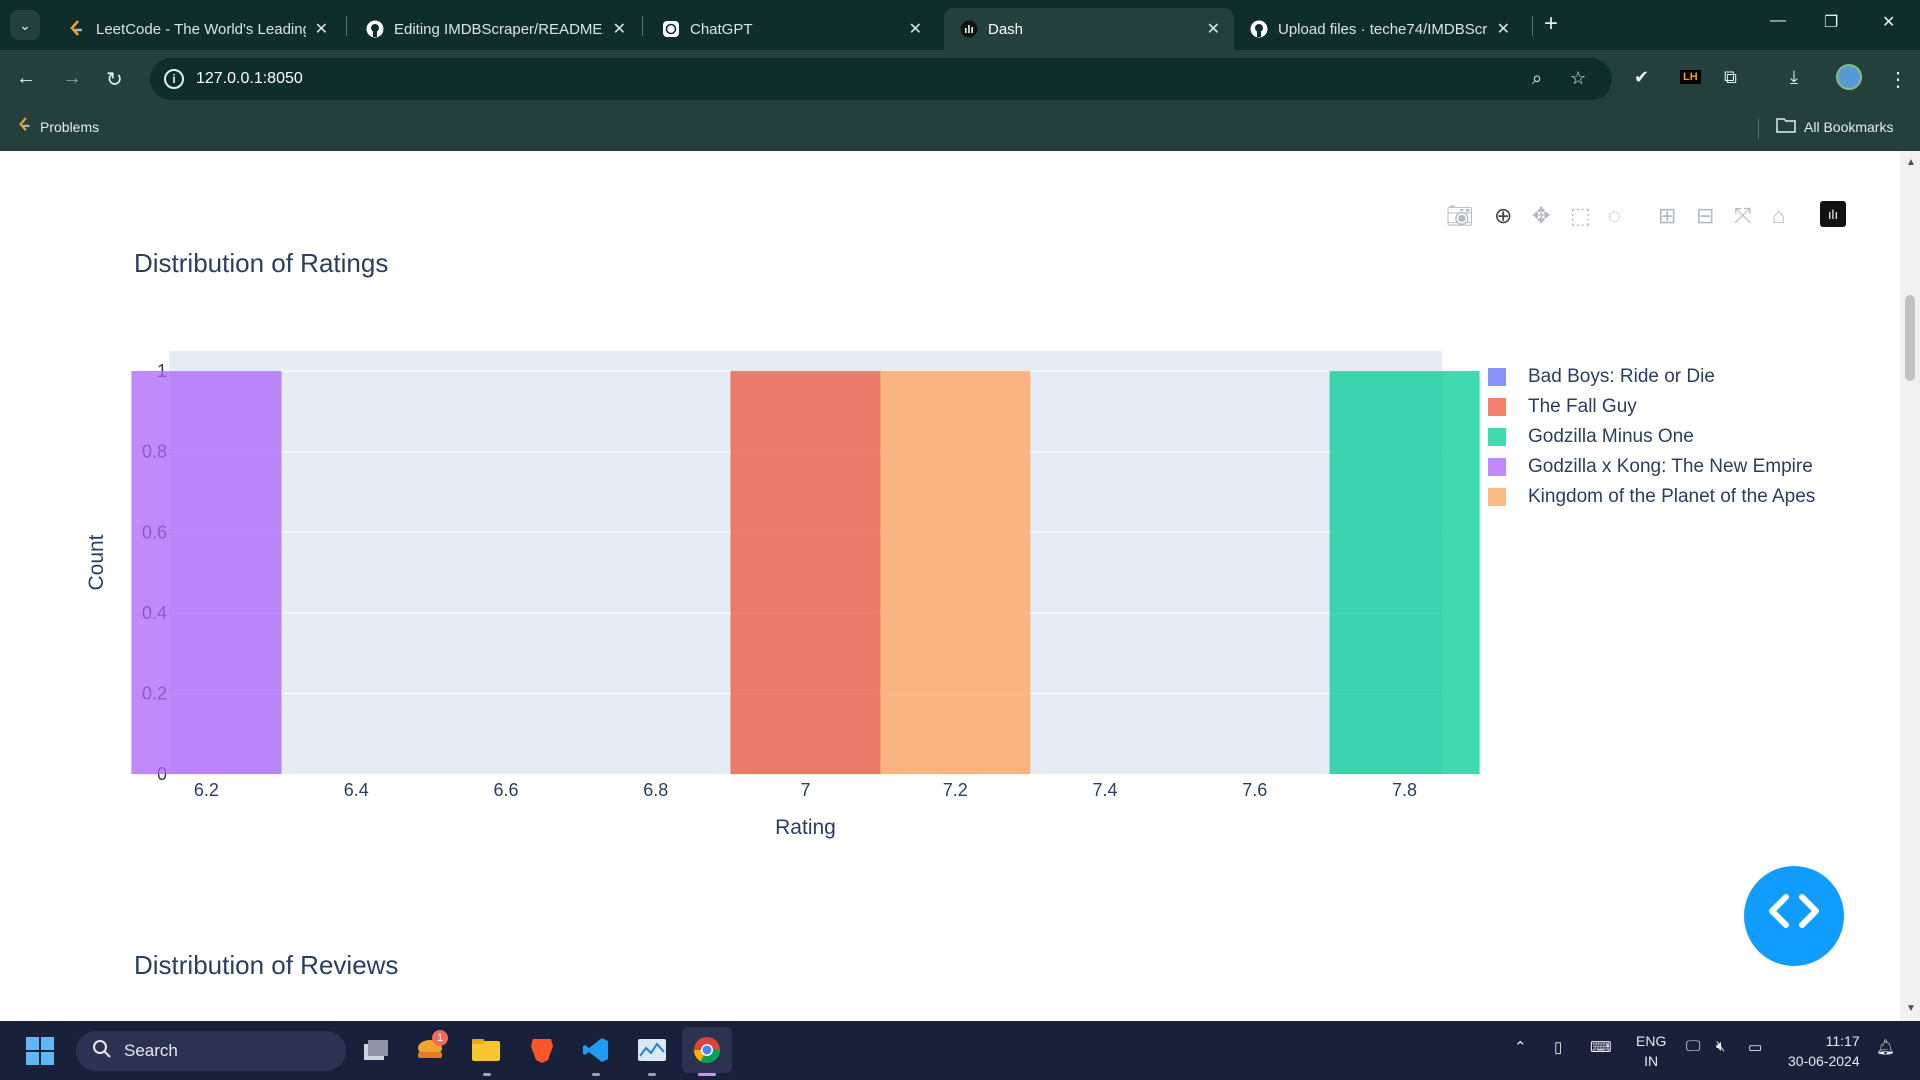 Image resolution: width=1920 pixels, height=1080 pixels. I want to click on vscode-icon, so click(596, 1050).